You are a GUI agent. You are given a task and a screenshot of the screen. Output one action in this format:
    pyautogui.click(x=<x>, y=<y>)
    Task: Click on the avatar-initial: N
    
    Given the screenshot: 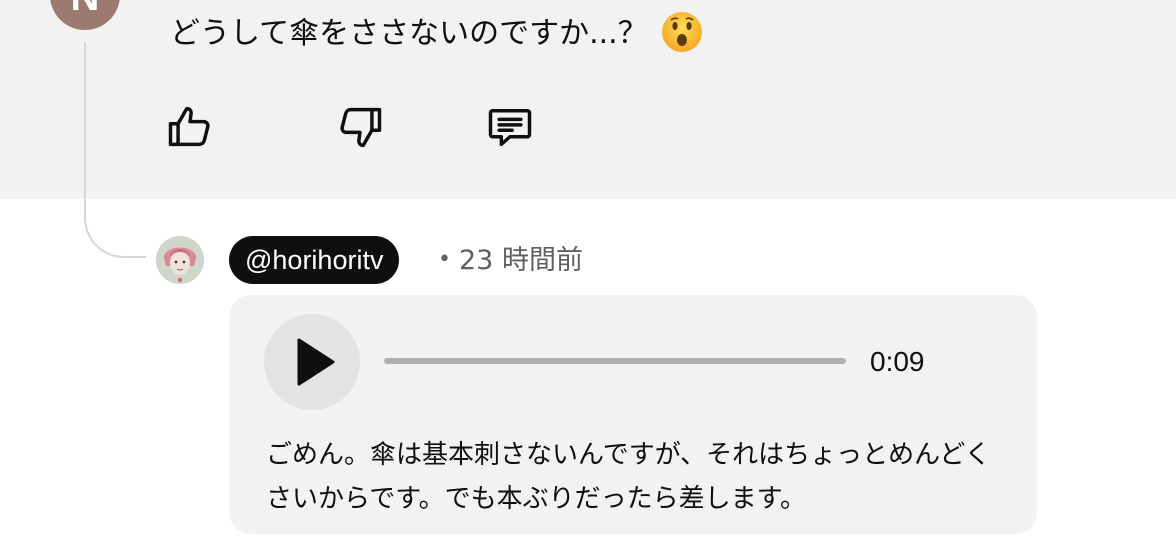 What is the action you would take?
    pyautogui.click(x=85, y=10)
    